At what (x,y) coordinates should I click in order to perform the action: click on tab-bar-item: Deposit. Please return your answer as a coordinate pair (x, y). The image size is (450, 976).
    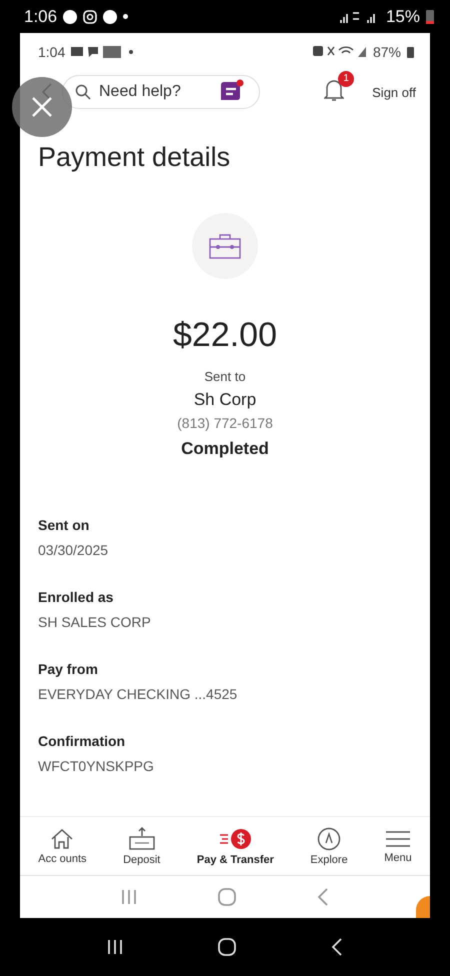
    Looking at the image, I should click on (141, 846).